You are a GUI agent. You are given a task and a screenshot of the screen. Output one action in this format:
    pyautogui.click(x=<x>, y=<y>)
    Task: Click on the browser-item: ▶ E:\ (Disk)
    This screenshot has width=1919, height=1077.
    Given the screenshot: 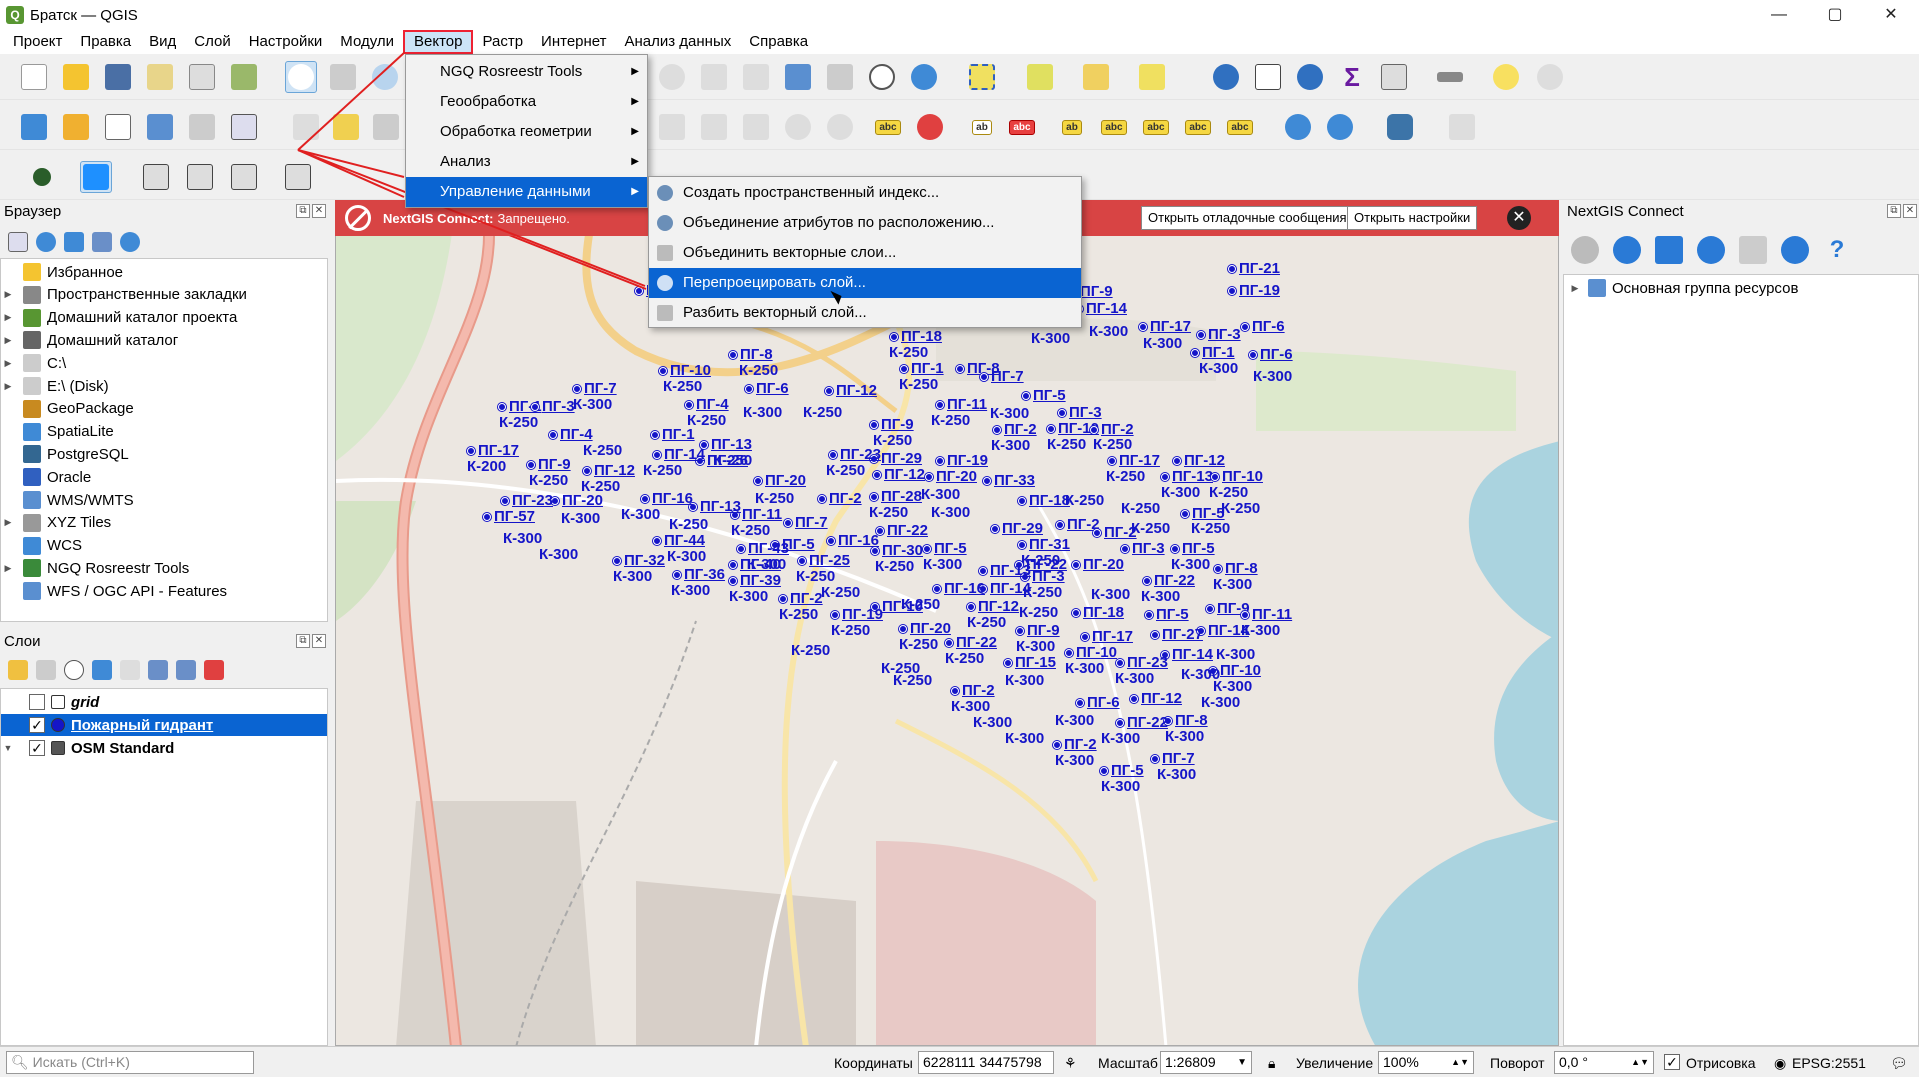 What is the action you would take?
    pyautogui.click(x=55, y=386)
    